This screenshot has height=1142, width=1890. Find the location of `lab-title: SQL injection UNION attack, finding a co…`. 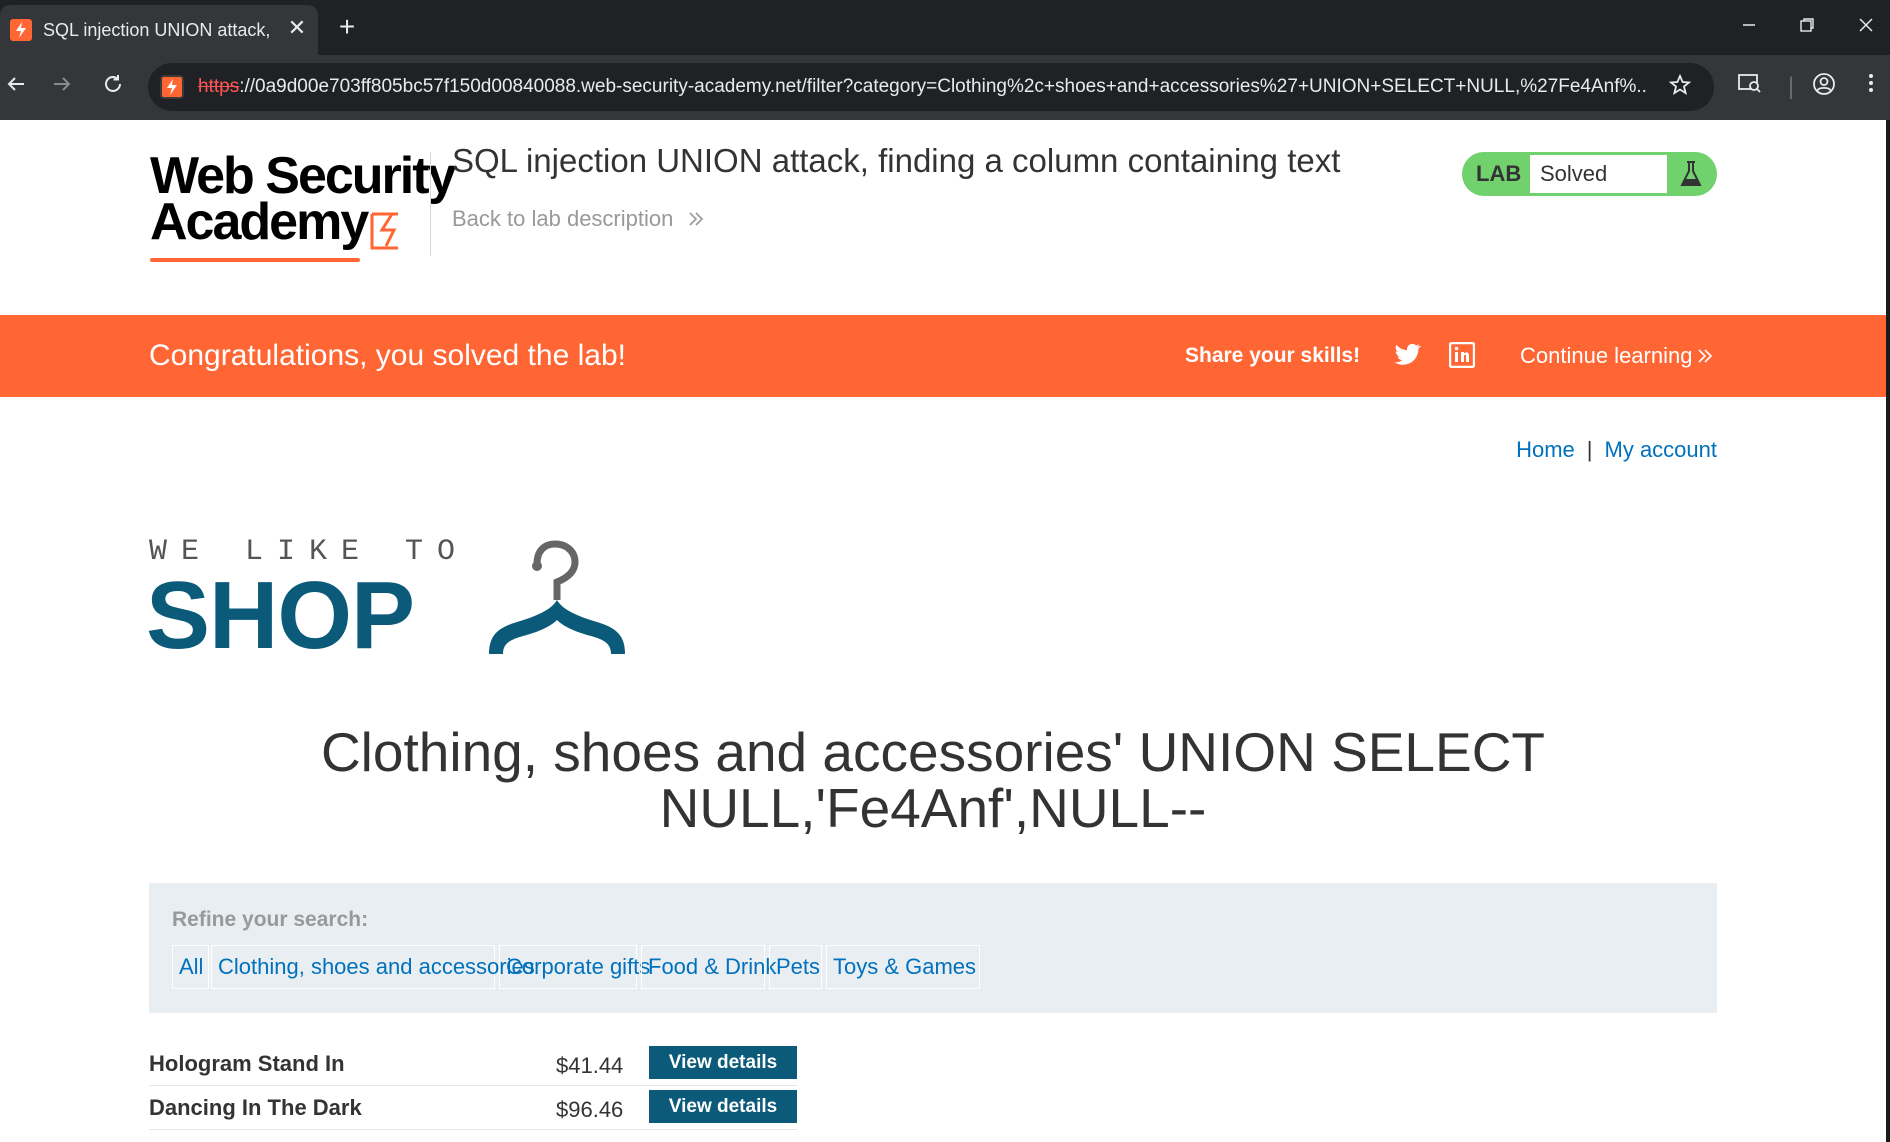

lab-title: SQL injection UNION attack, finding a co… is located at coordinates (896, 160).